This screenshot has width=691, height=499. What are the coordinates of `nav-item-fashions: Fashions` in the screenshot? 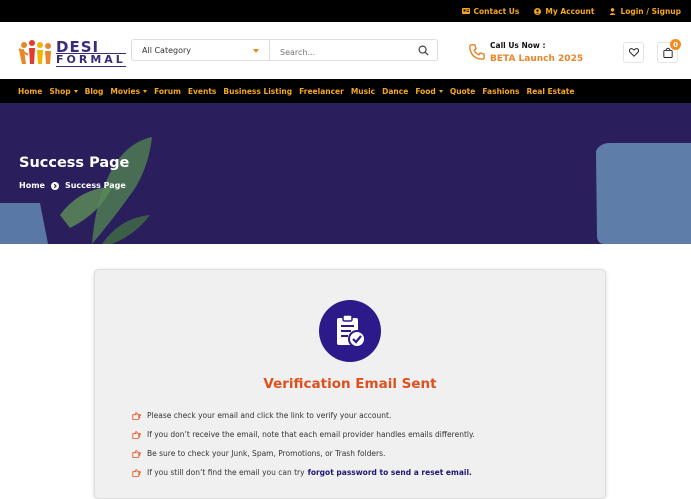 It's located at (500, 91).